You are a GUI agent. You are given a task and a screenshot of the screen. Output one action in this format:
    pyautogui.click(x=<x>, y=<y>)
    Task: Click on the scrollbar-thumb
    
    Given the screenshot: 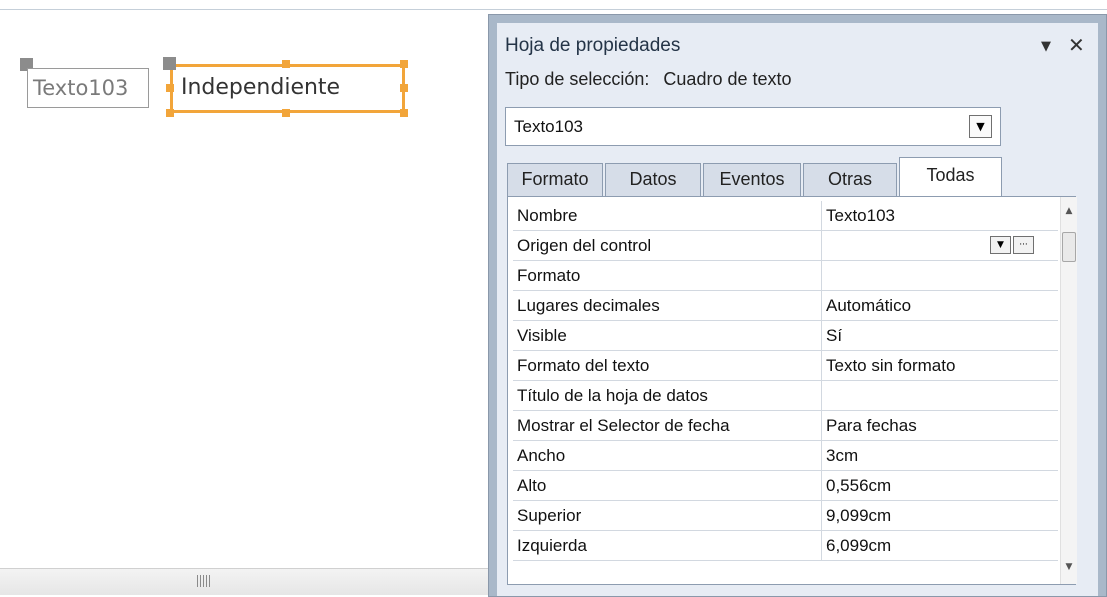 What is the action you would take?
    pyautogui.click(x=1069, y=247)
    